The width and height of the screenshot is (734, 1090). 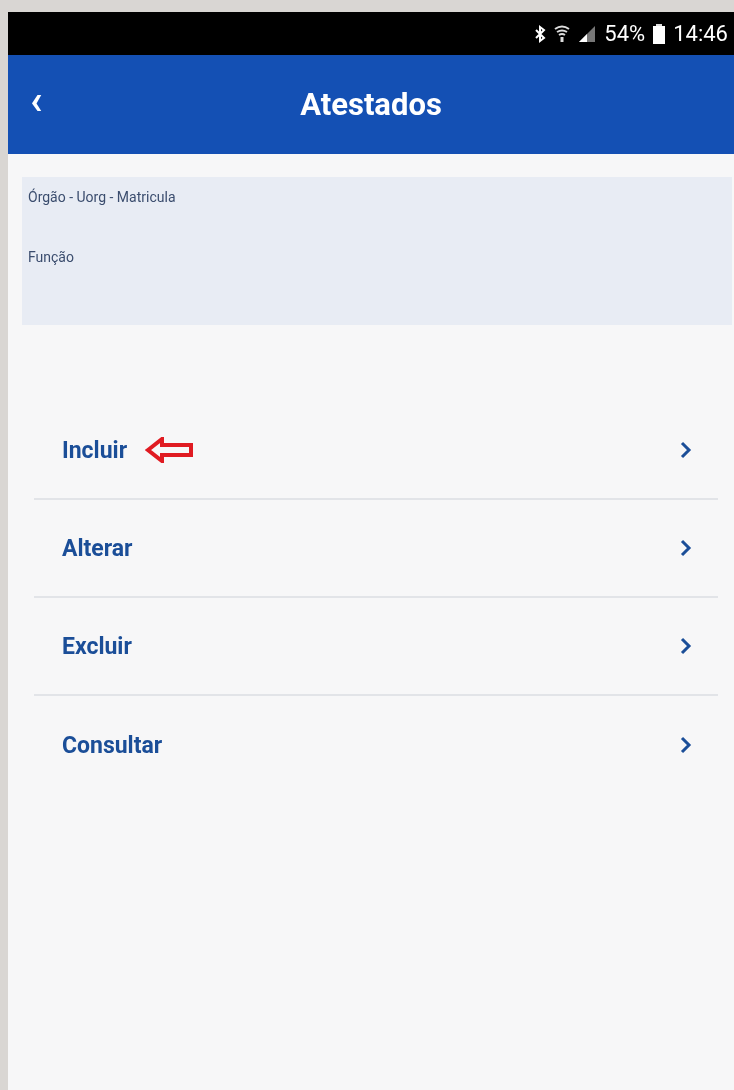 What do you see at coordinates (112, 745) in the screenshot?
I see `menu-item-label: Consultar` at bounding box center [112, 745].